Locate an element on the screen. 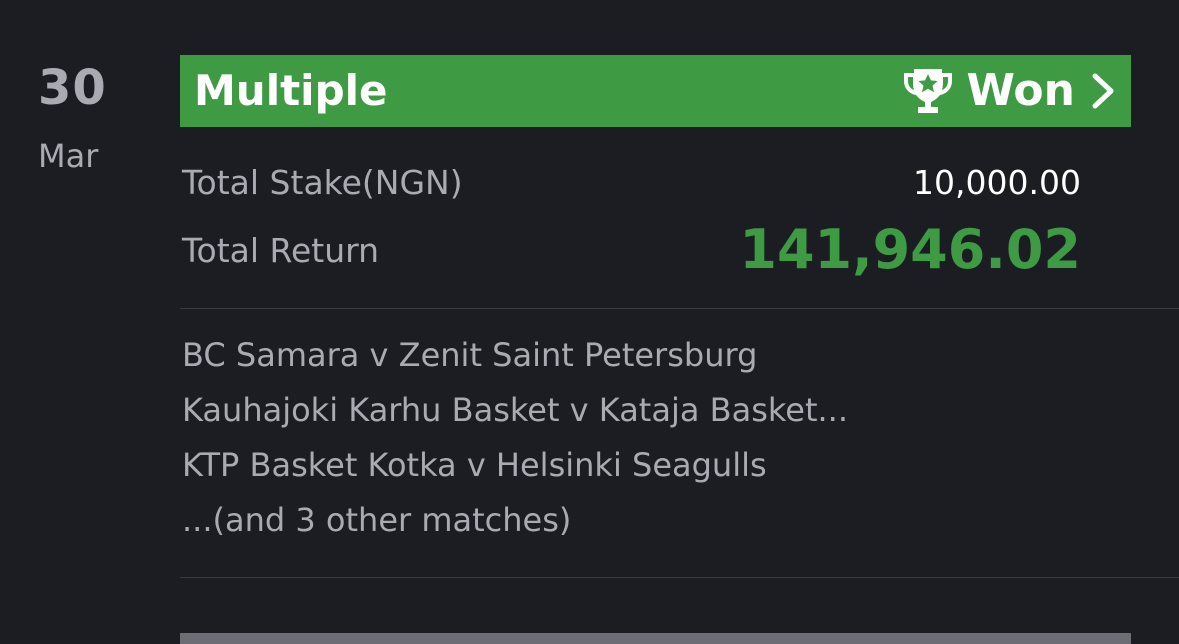  next-bet-card is located at coordinates (655, 638).